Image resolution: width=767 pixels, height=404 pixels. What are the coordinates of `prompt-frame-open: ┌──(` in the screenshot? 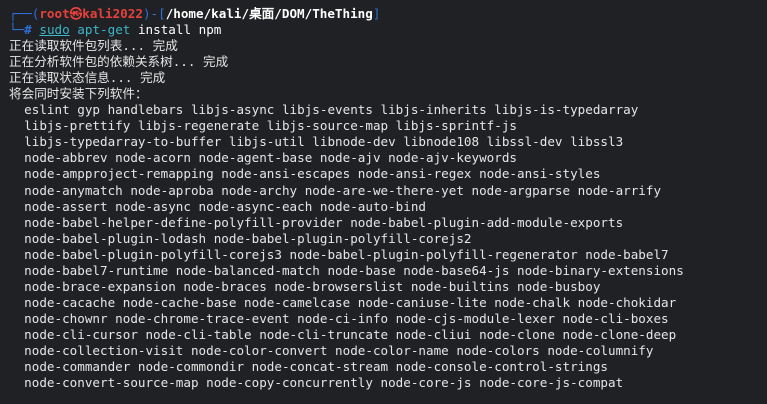 It's located at (24, 13).